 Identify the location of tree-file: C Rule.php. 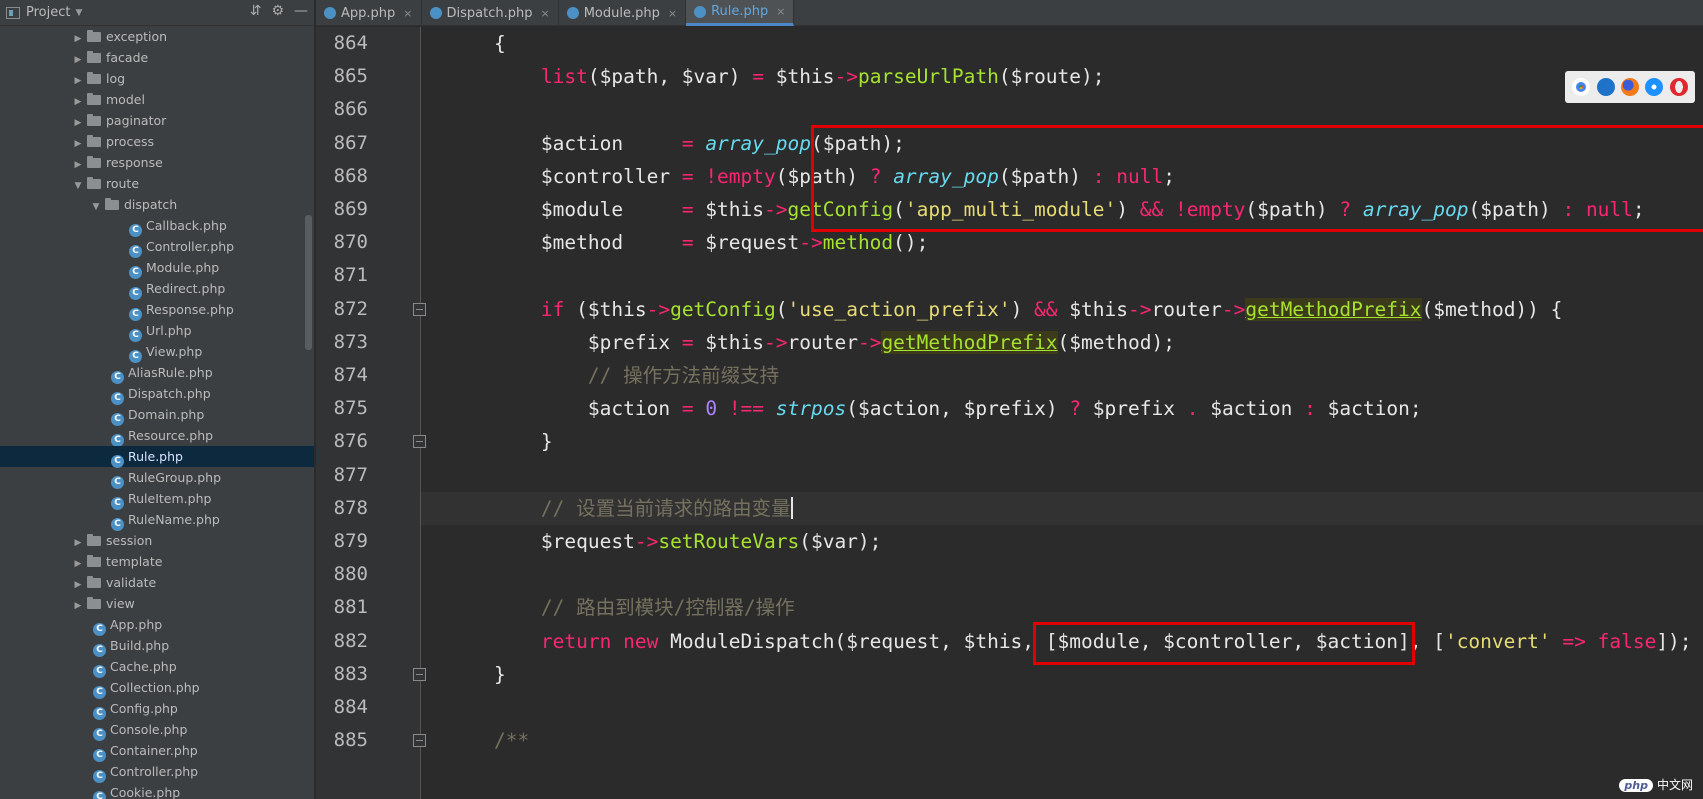
(157, 457).